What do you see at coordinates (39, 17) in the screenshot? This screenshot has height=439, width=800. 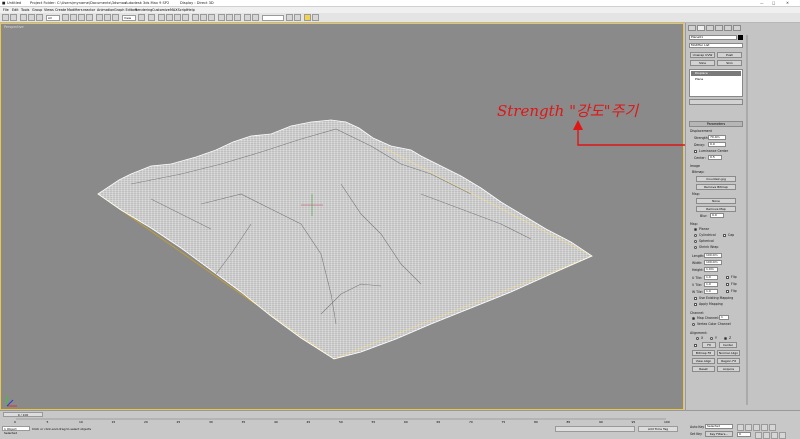 I see `bind-space-warp-icon` at bounding box center [39, 17].